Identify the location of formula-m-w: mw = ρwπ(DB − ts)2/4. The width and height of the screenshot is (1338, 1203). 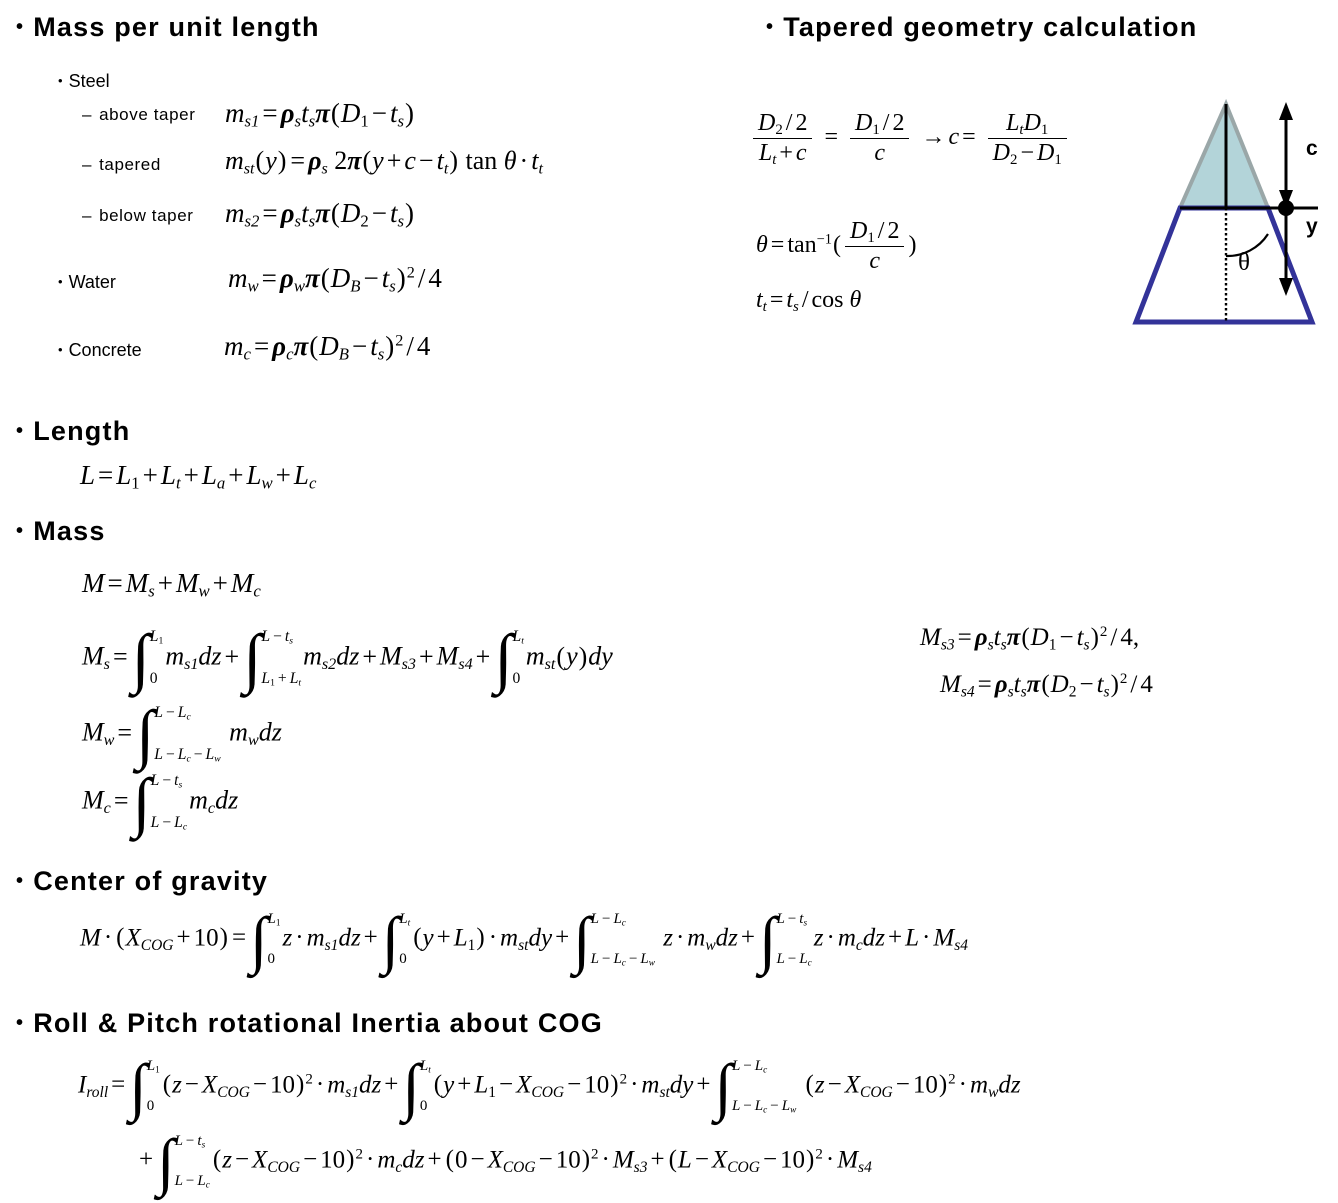
(335, 279).